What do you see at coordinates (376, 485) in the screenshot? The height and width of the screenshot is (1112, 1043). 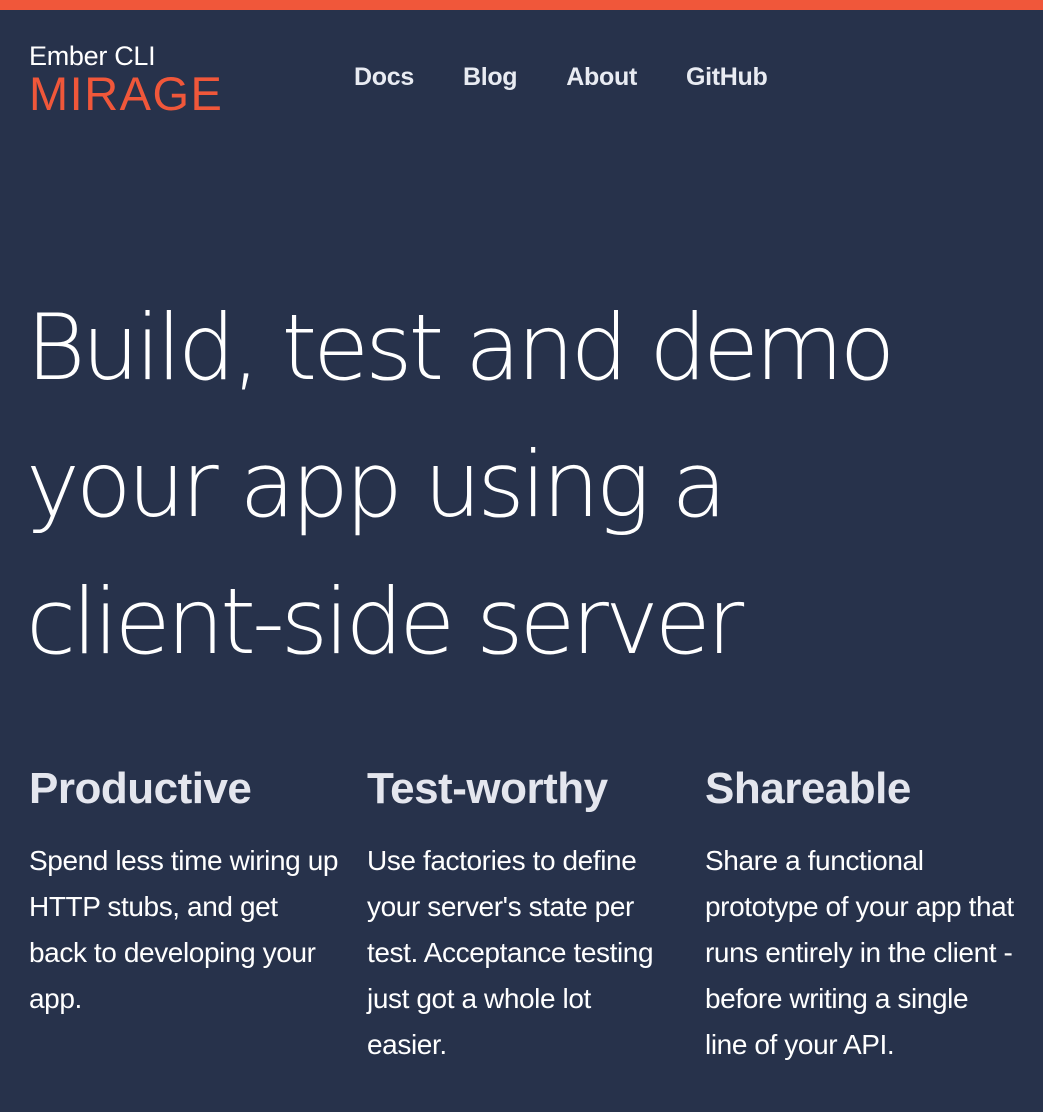 I see `hero-line-2: your app using a` at bounding box center [376, 485].